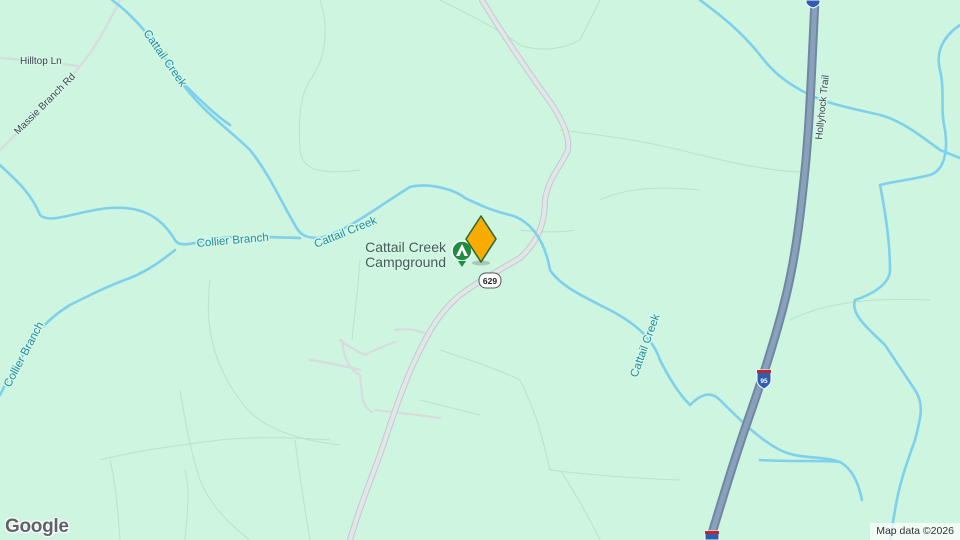 The height and width of the screenshot is (540, 960). What do you see at coordinates (764, 381) in the screenshot?
I see `svg-text: 95` at bounding box center [764, 381].